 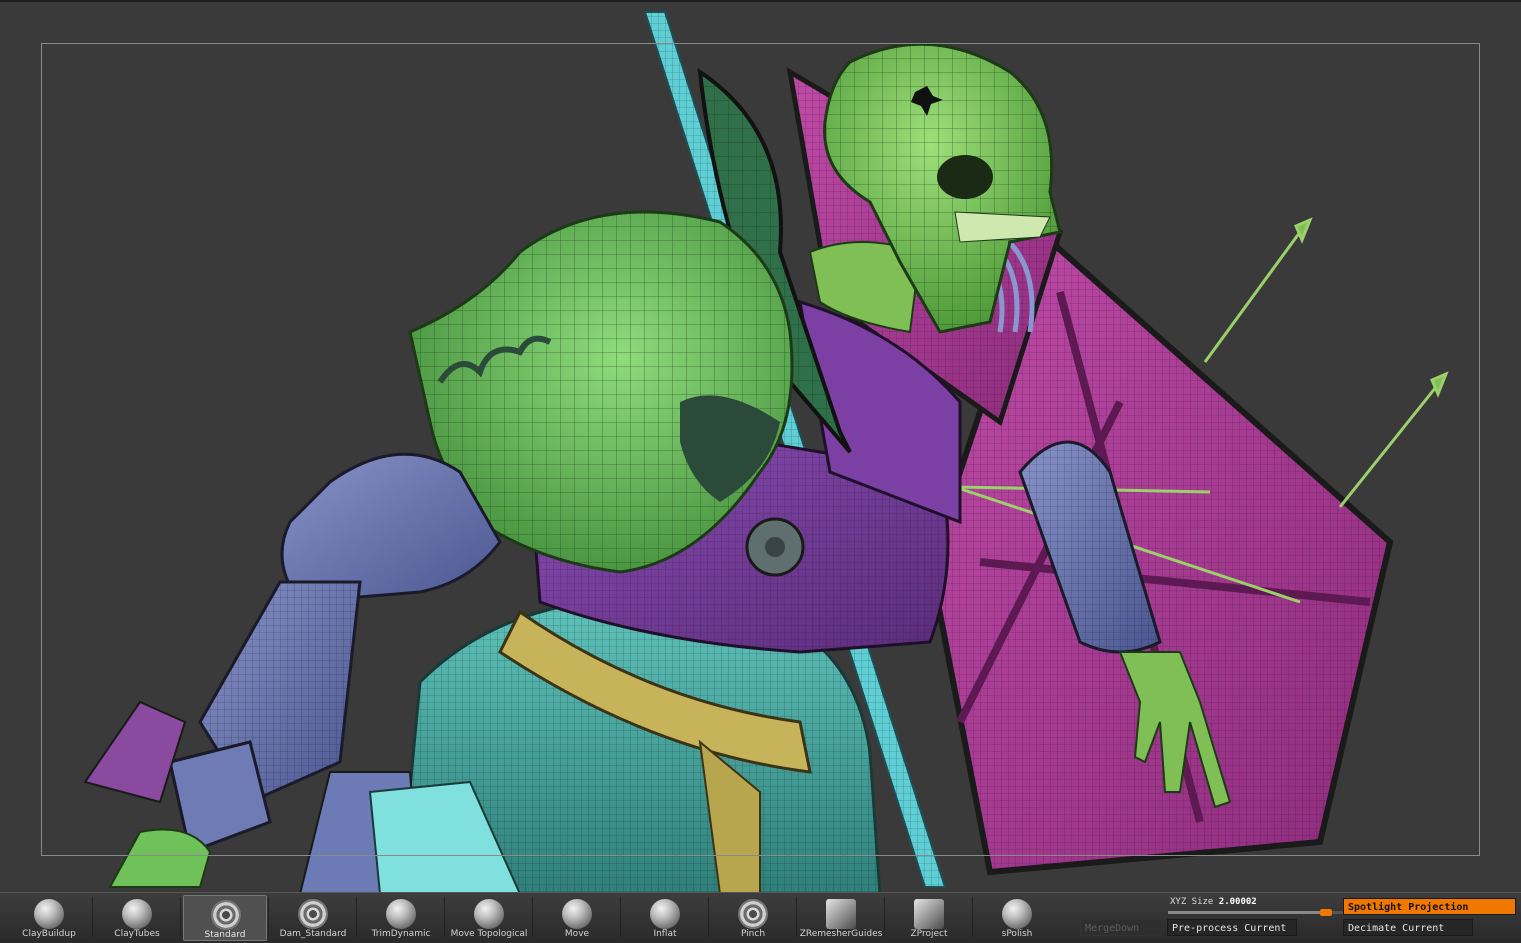 What do you see at coordinates (1232, 927) in the screenshot?
I see `preprocess-current-button: Pre-process Current` at bounding box center [1232, 927].